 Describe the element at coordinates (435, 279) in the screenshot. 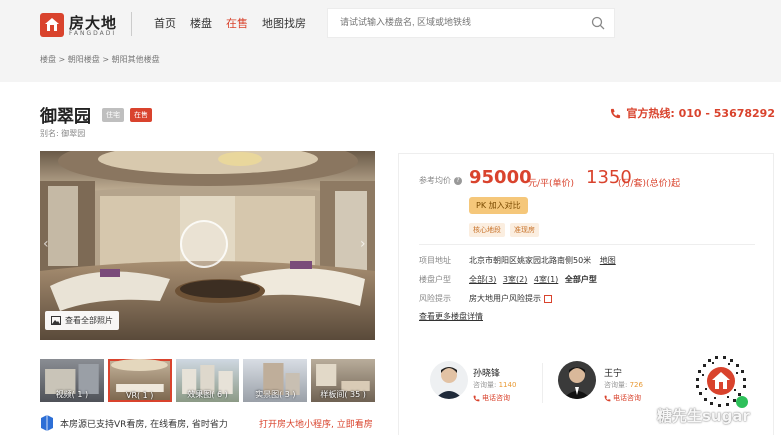

I see `layout-label: 楼盘户型` at that location.